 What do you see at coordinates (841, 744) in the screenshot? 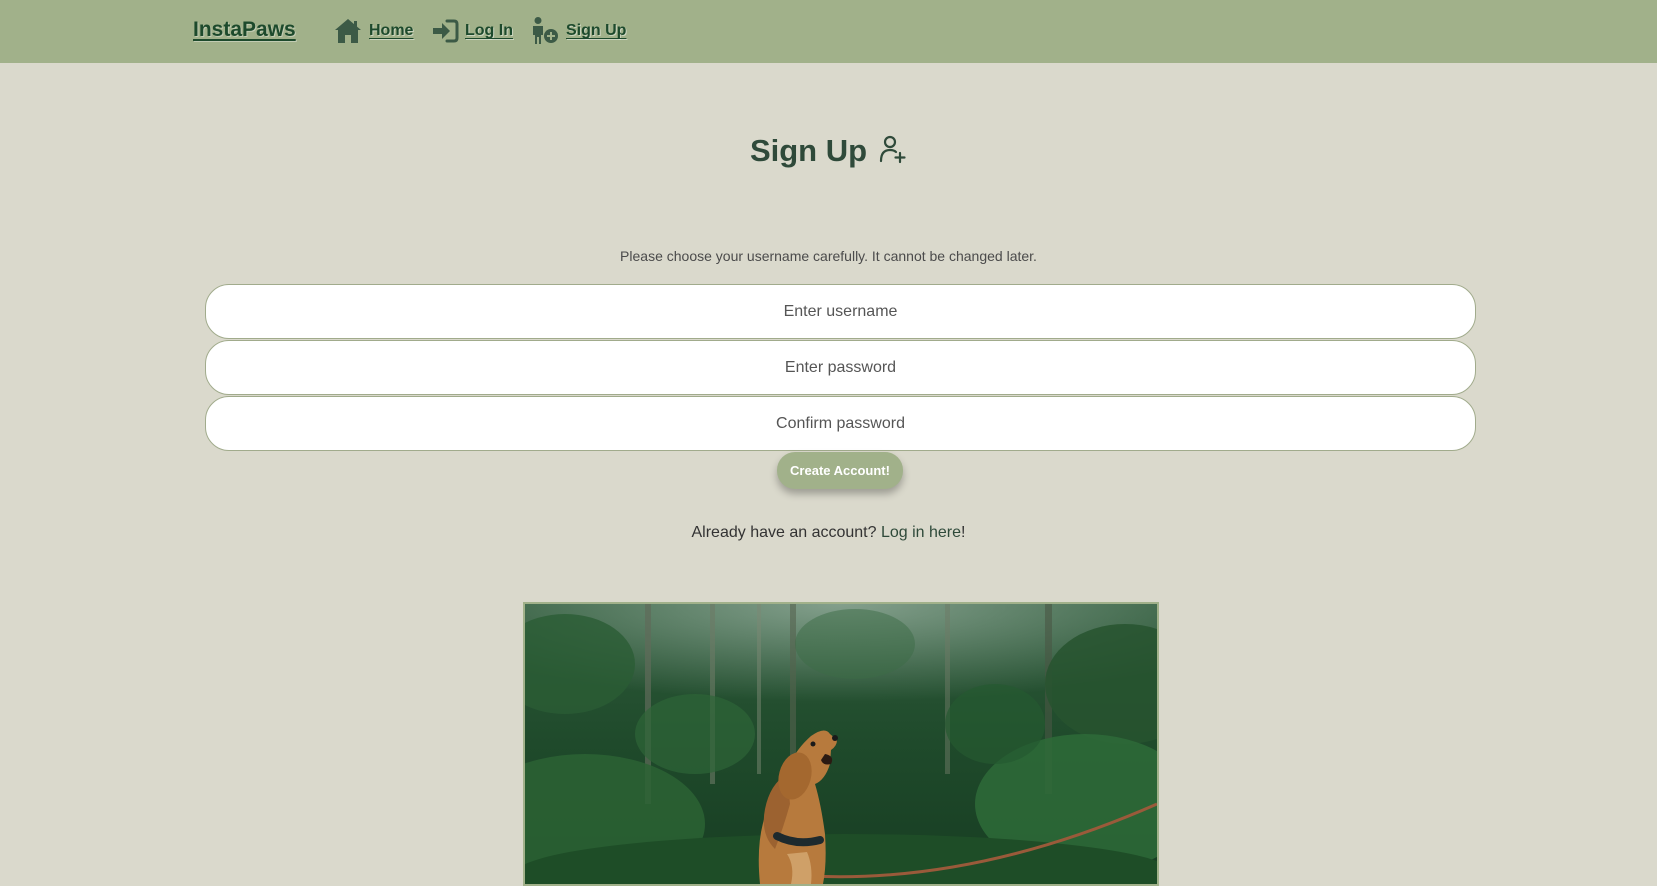
I see `dog-in-forest-photo` at bounding box center [841, 744].